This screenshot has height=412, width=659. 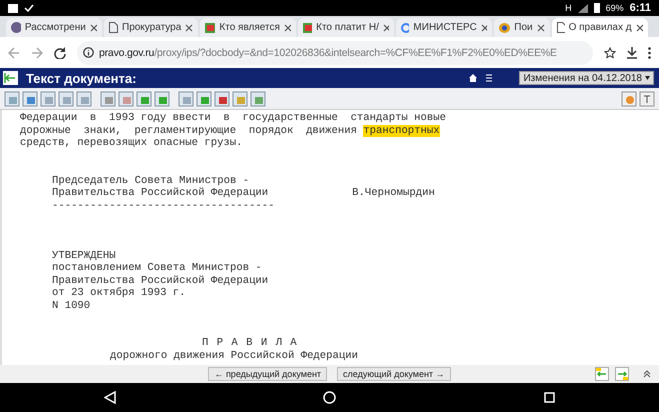 I want to click on document-line: Председатель Совета Министров -, so click(x=151, y=180).